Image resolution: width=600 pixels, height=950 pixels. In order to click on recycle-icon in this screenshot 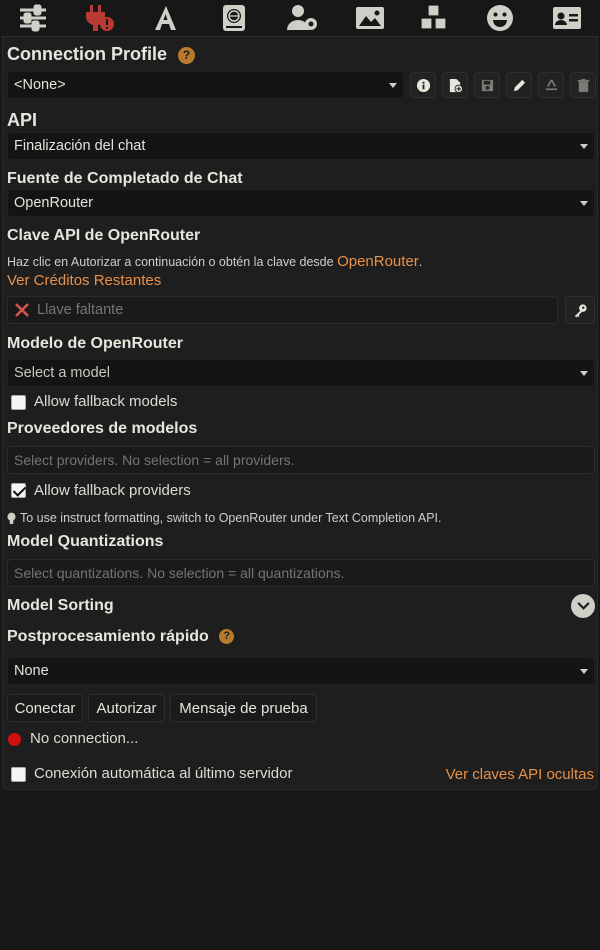, I will do `click(551, 84)`.